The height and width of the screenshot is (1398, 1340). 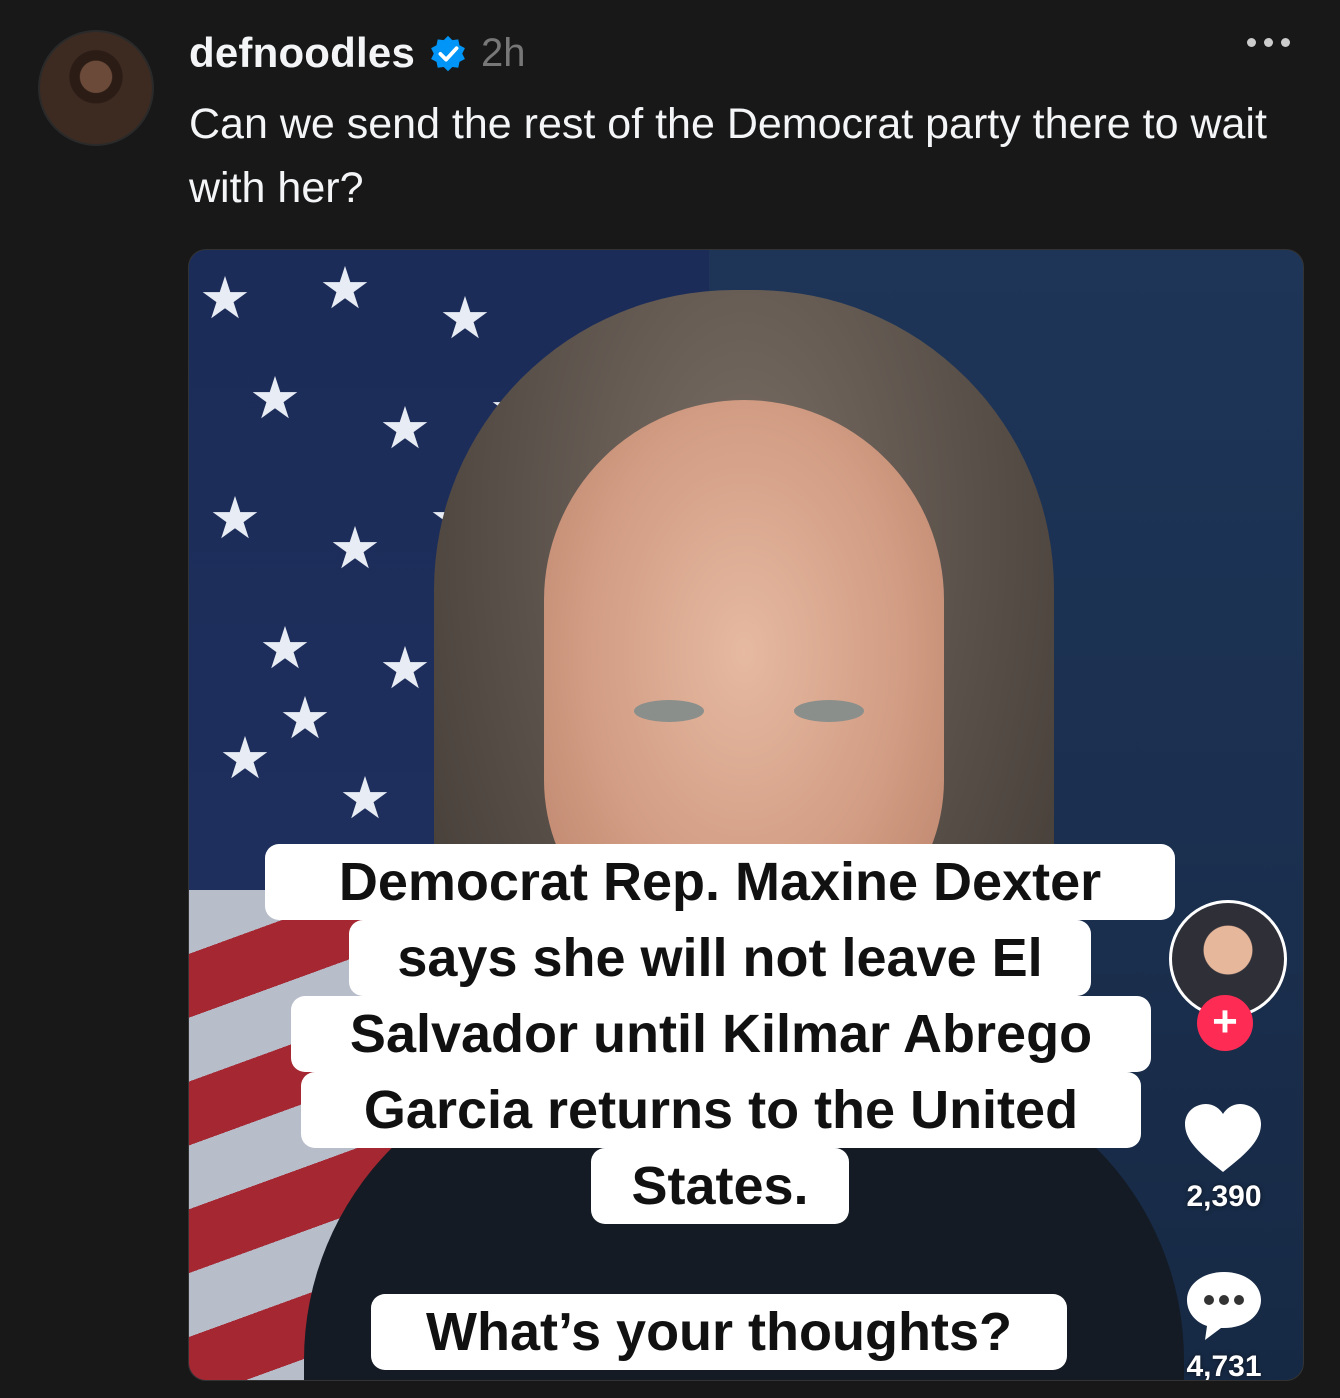 I want to click on overlay-question: What’s your thoughts?, so click(x=719, y=1332).